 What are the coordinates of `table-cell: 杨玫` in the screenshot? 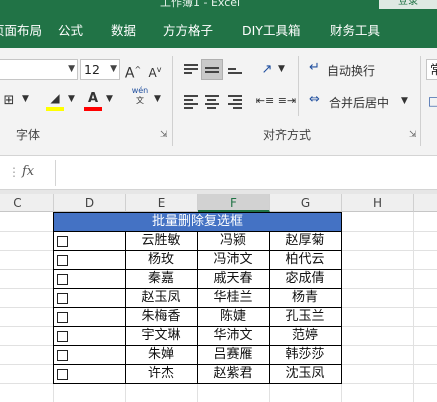 It's located at (161, 259).